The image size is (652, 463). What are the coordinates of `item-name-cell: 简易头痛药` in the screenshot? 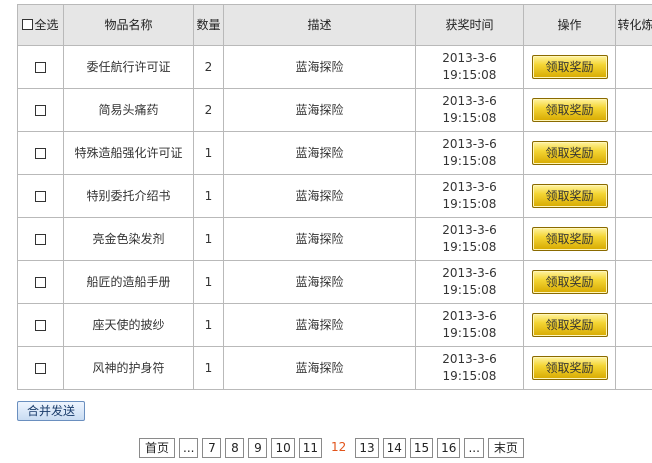 It's located at (128, 110).